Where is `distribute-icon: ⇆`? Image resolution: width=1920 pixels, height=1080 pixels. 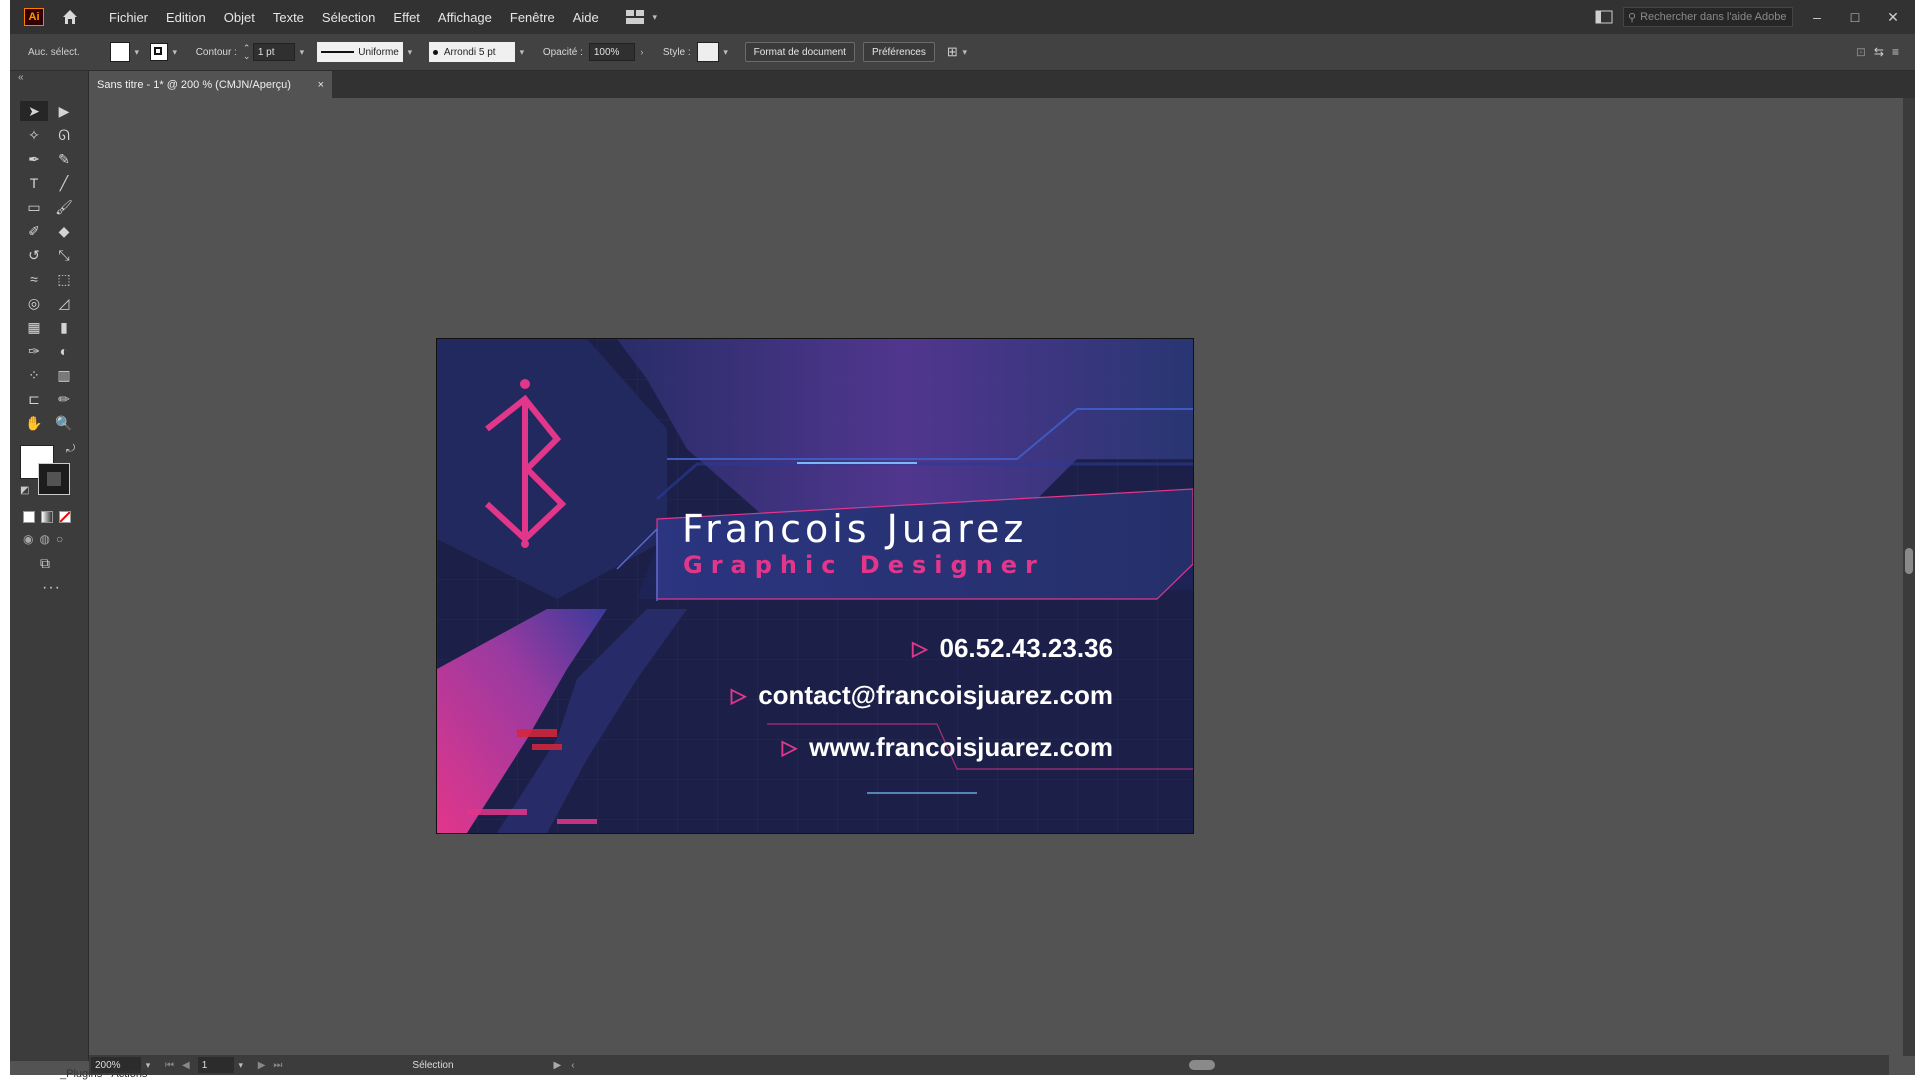
distribute-icon: ⇆ is located at coordinates (1879, 52).